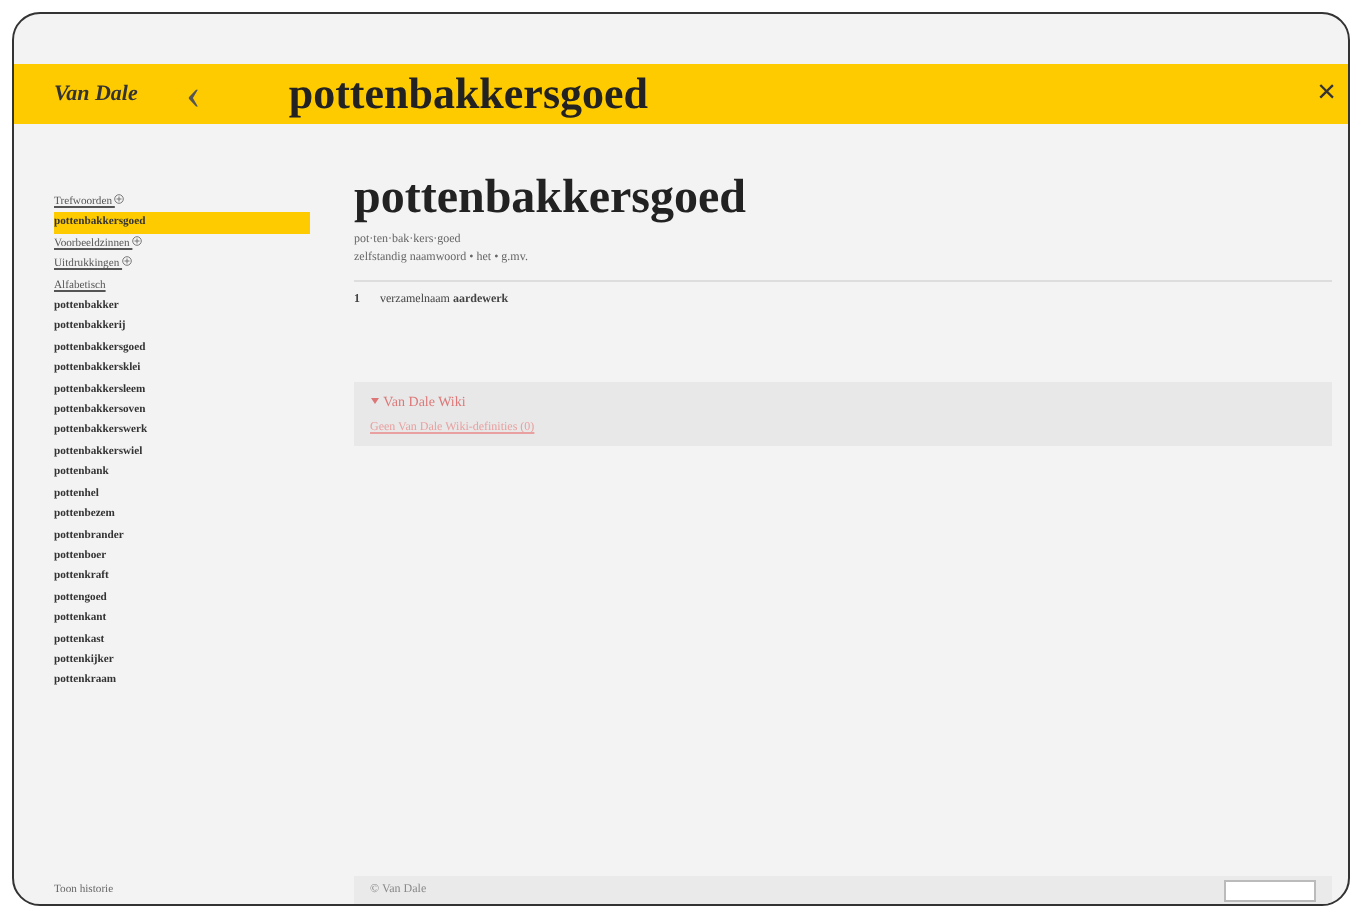  What do you see at coordinates (193, 94) in the screenshot?
I see `back-button: ‹` at bounding box center [193, 94].